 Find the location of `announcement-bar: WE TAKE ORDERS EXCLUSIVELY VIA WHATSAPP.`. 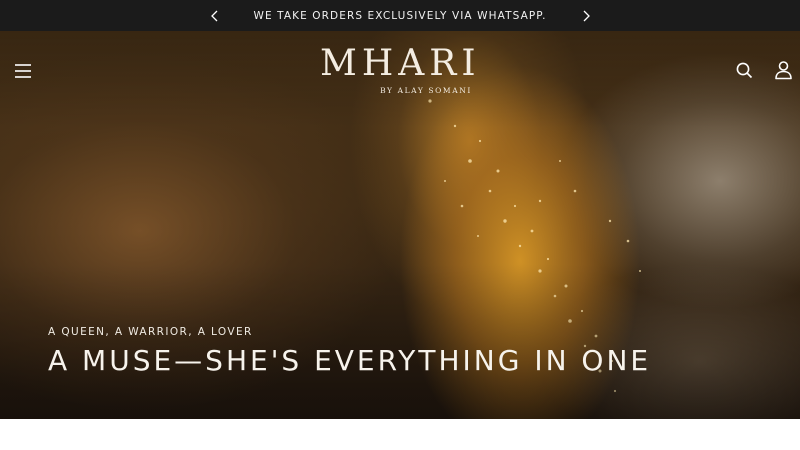

announcement-bar: WE TAKE ORDERS EXCLUSIVELY VIA WHATSAPP. is located at coordinates (400, 15).